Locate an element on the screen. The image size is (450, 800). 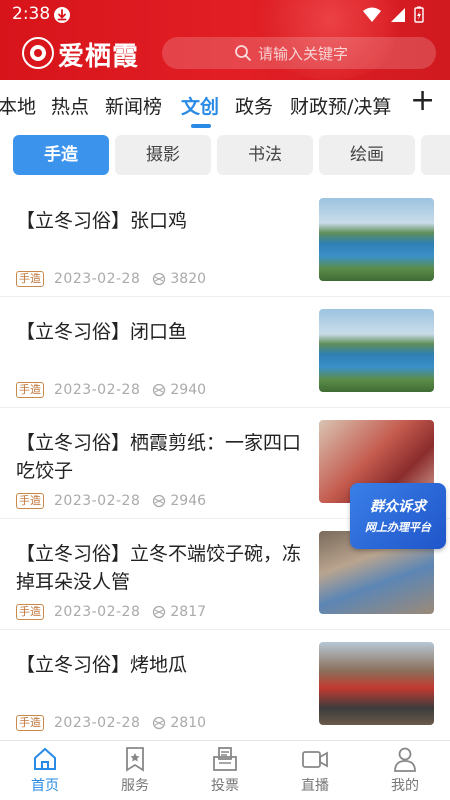
app-brand-name: 爱栖霞 is located at coordinates (99, 57).